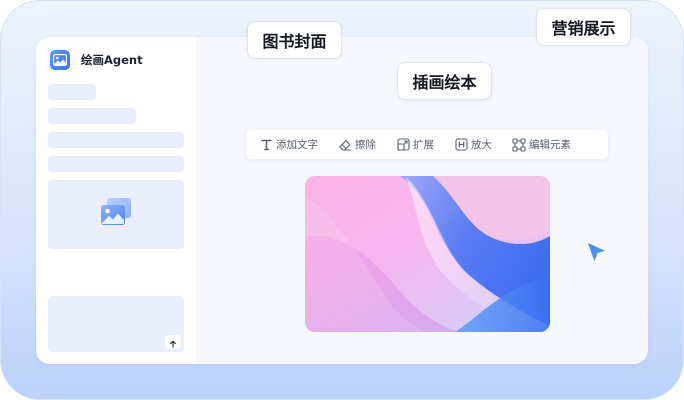 The height and width of the screenshot is (400, 684). What do you see at coordinates (519, 144) in the screenshot?
I see `edit-element-icon` at bounding box center [519, 144].